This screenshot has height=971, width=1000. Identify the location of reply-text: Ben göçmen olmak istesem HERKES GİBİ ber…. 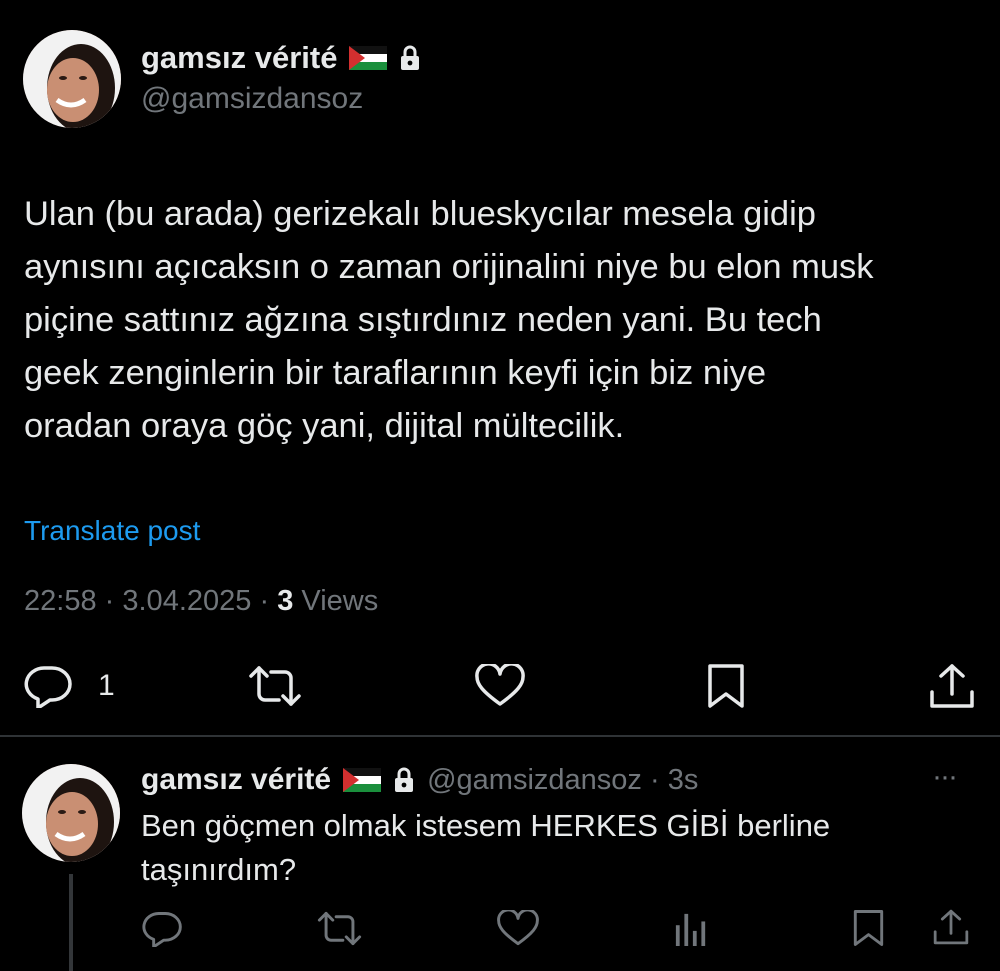
(485, 848).